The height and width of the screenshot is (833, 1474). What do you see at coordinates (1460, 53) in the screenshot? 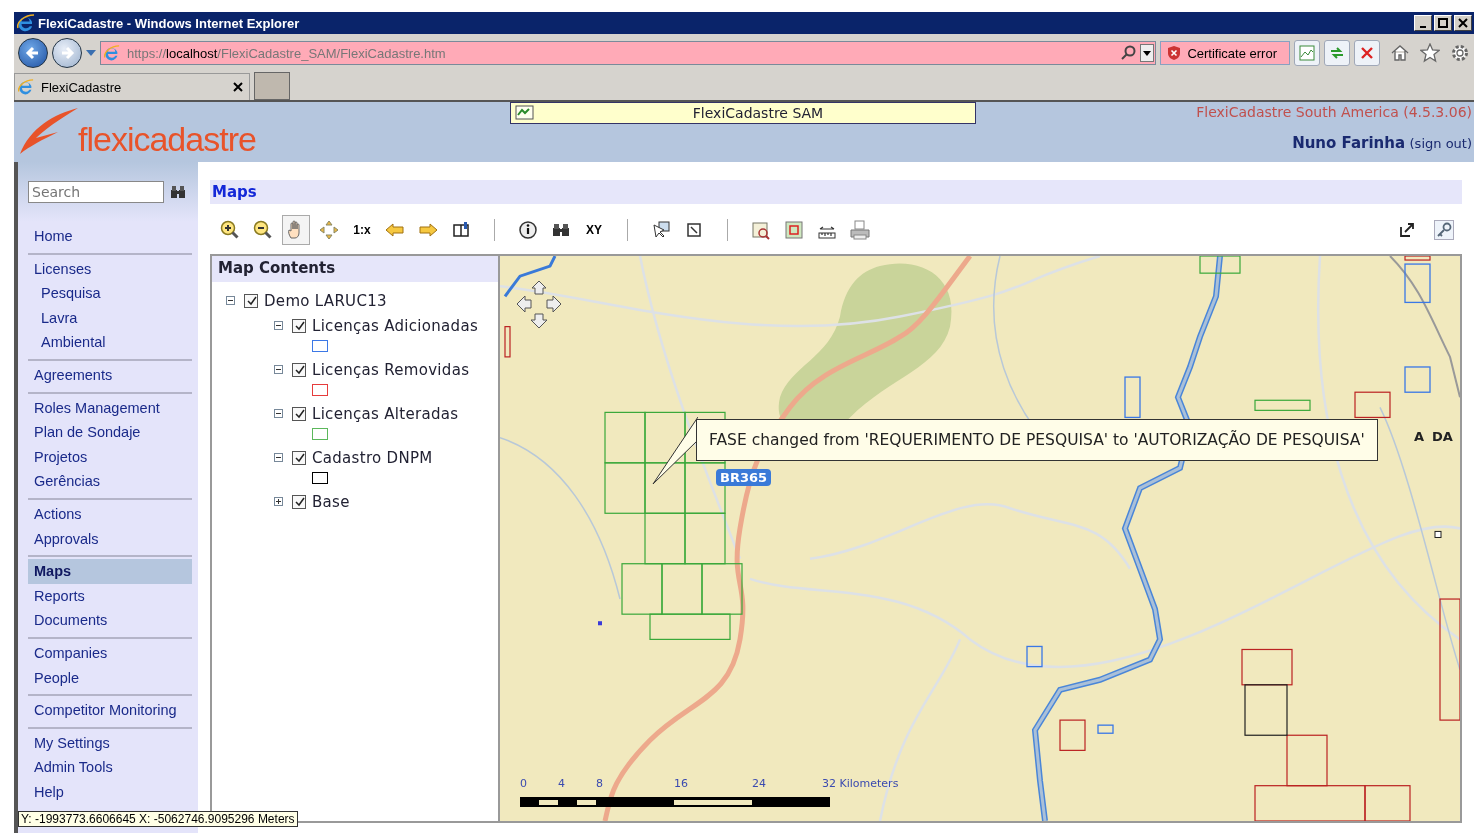
I see `settings-icon` at bounding box center [1460, 53].